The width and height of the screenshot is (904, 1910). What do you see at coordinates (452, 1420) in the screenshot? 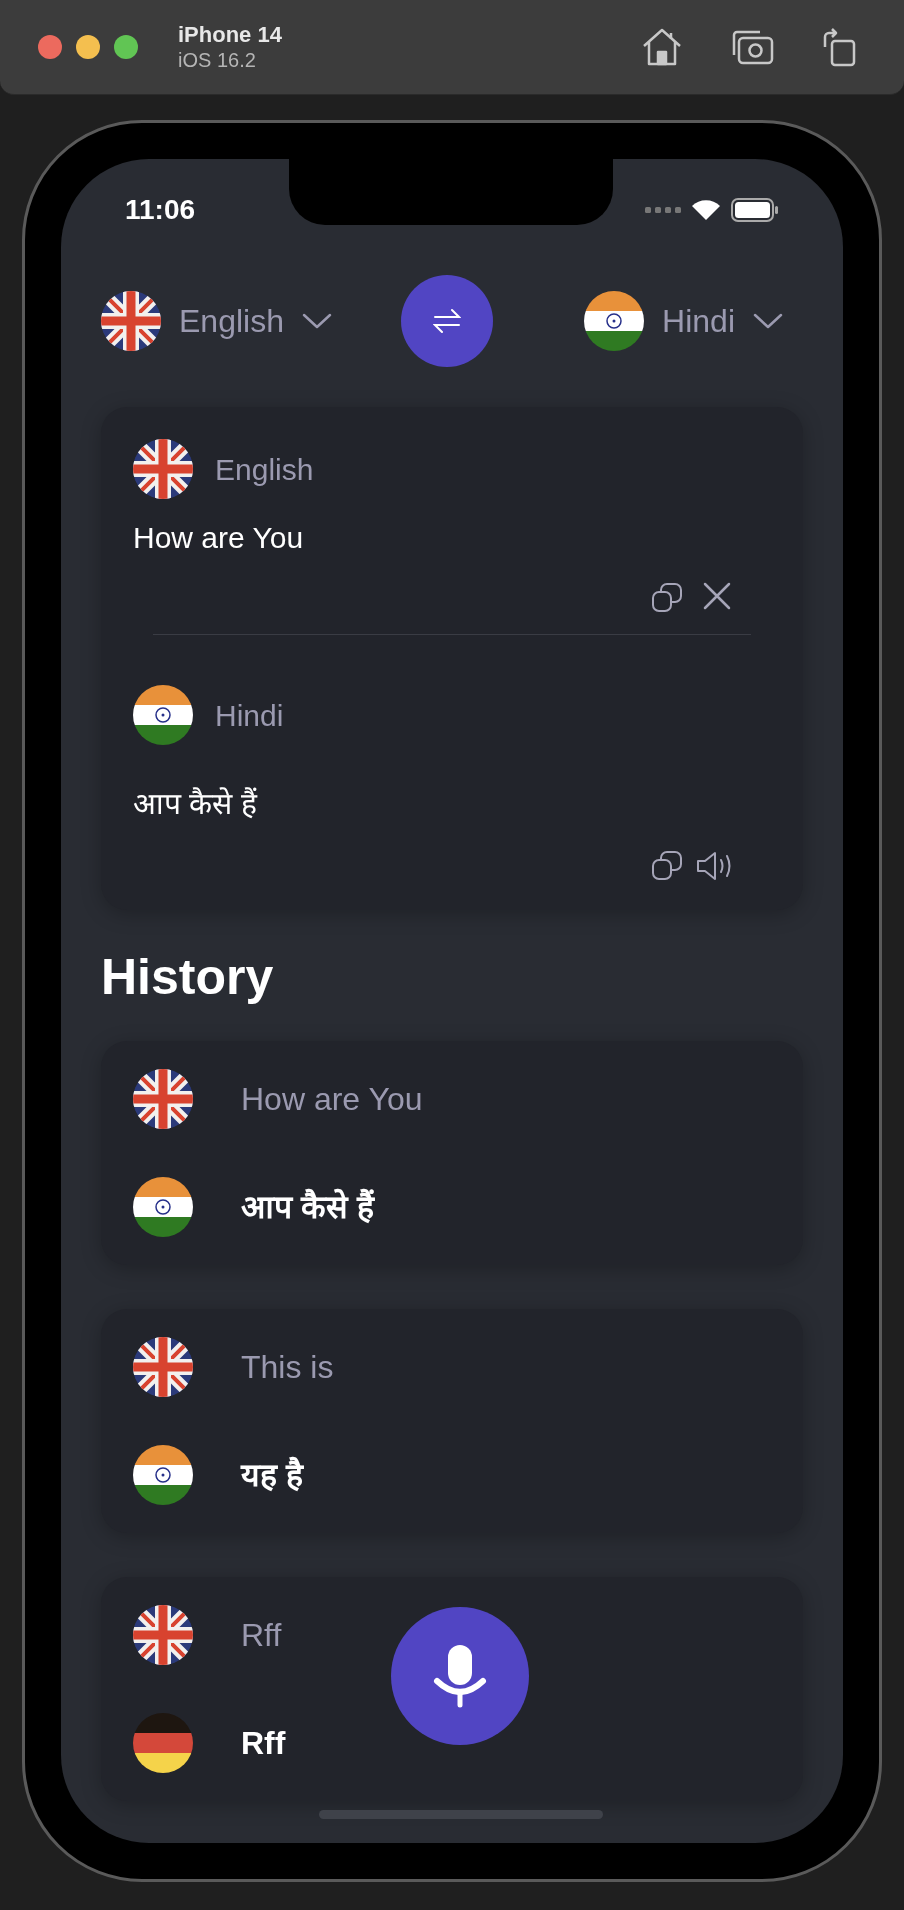
I see `history-card: This is यह है` at bounding box center [452, 1420].